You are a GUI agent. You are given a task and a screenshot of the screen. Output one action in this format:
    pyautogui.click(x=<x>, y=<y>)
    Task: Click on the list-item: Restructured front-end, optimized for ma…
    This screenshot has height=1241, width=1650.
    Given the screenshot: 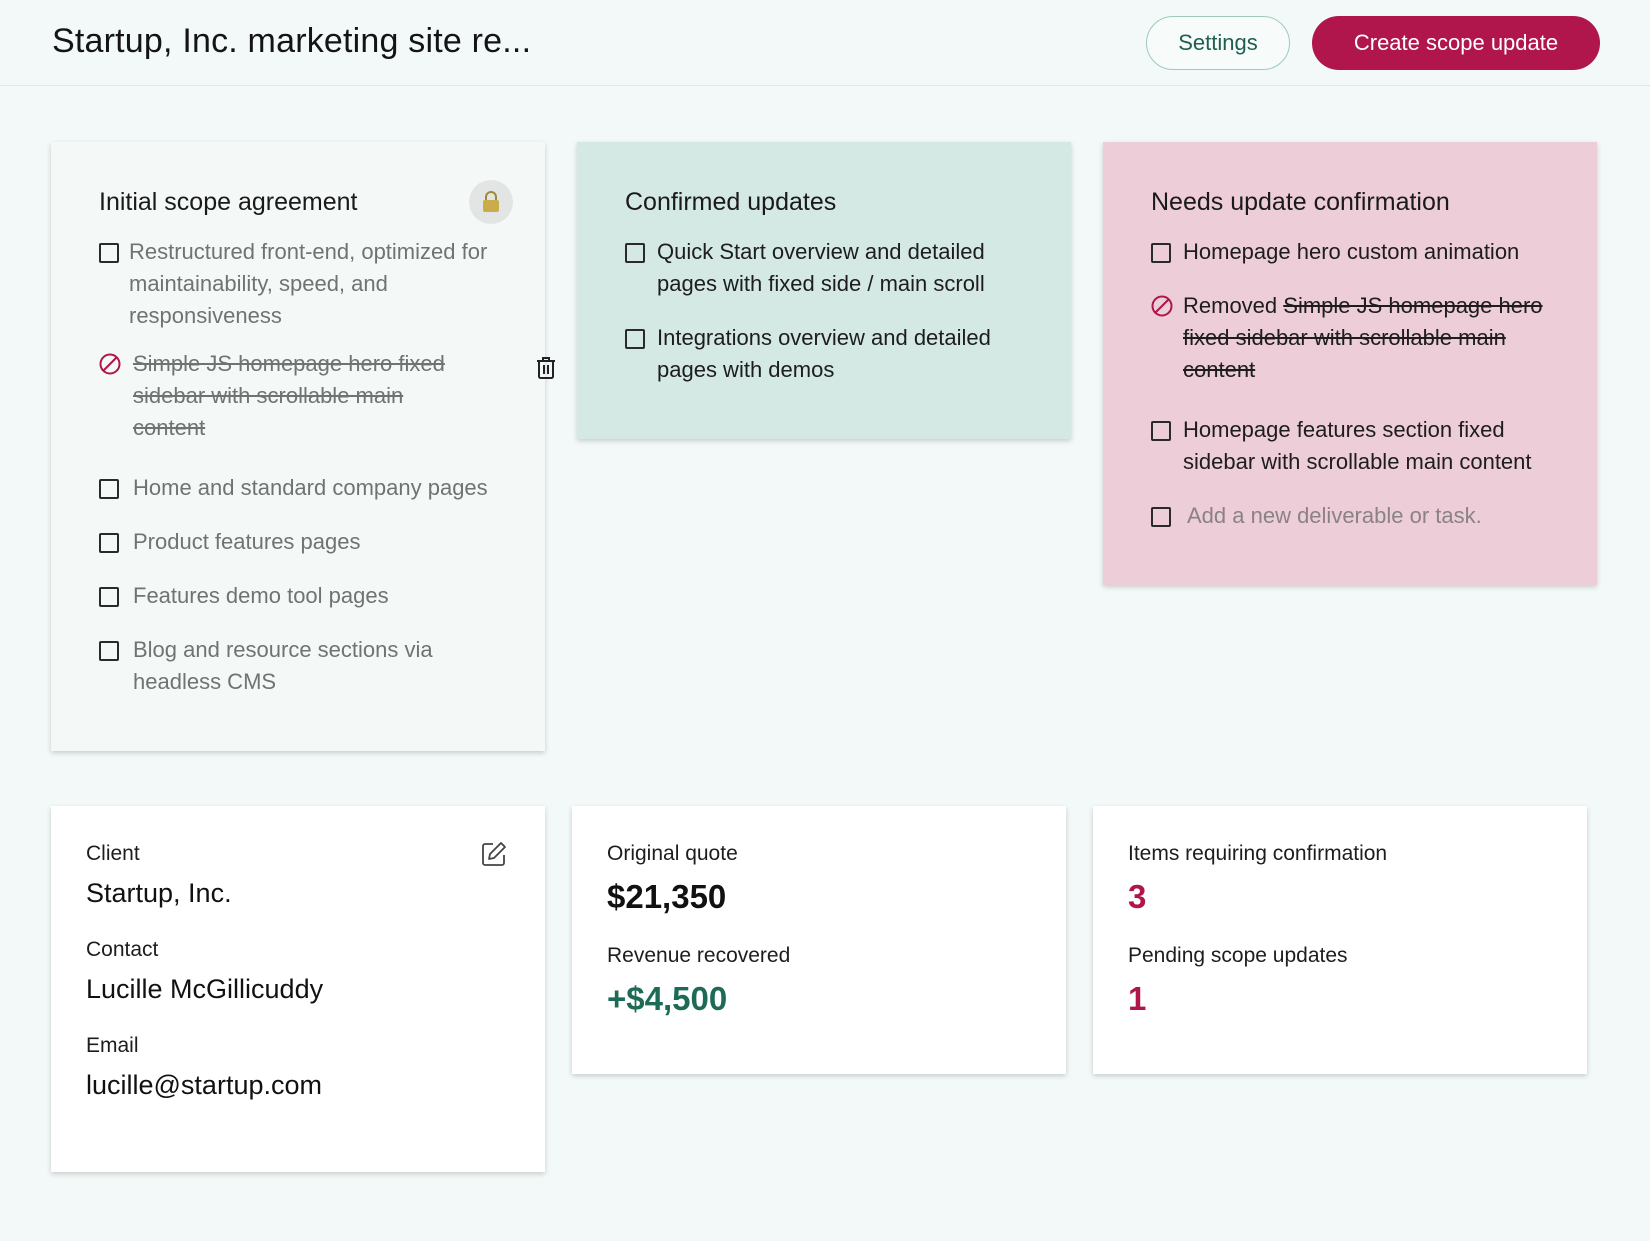 What is the action you would take?
    pyautogui.click(x=309, y=284)
    